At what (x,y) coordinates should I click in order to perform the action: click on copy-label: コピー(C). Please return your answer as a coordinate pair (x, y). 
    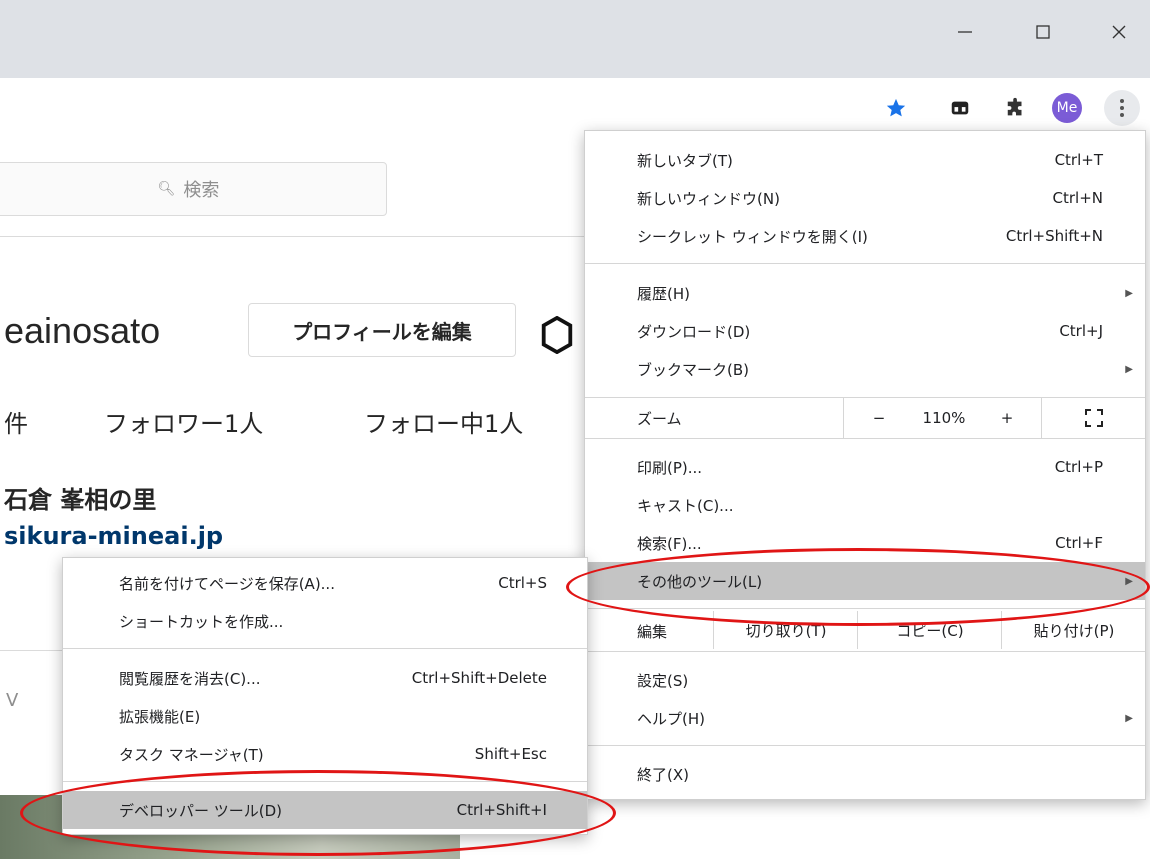
    Looking at the image, I should click on (930, 630).